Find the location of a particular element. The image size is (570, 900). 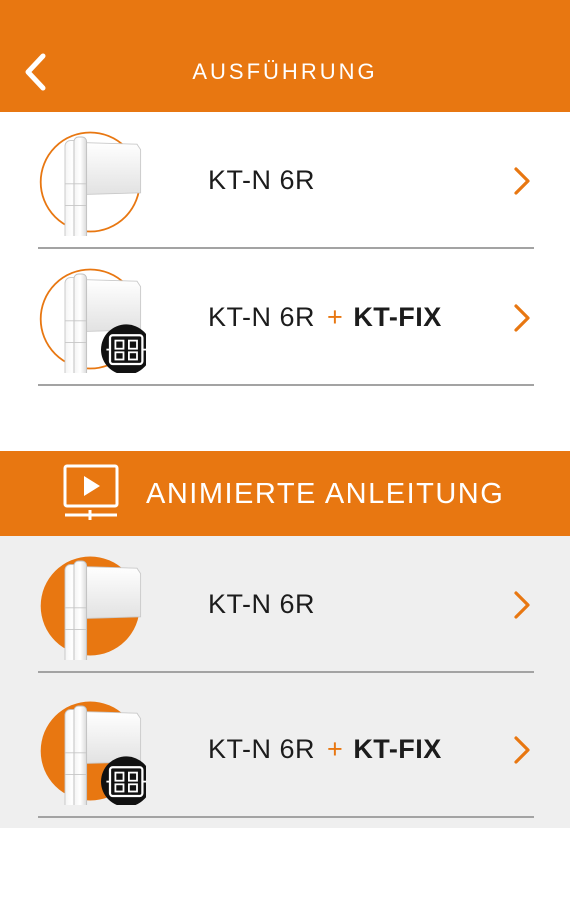

list-item-kt-n-6r-animation: KT-N 6R is located at coordinates (286, 604).